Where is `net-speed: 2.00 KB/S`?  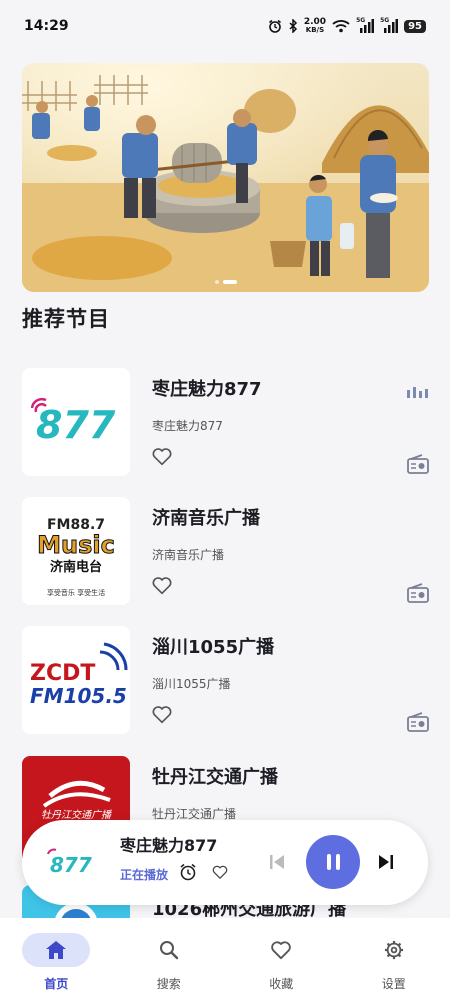
net-speed: 2.00 KB/S is located at coordinates (315, 26).